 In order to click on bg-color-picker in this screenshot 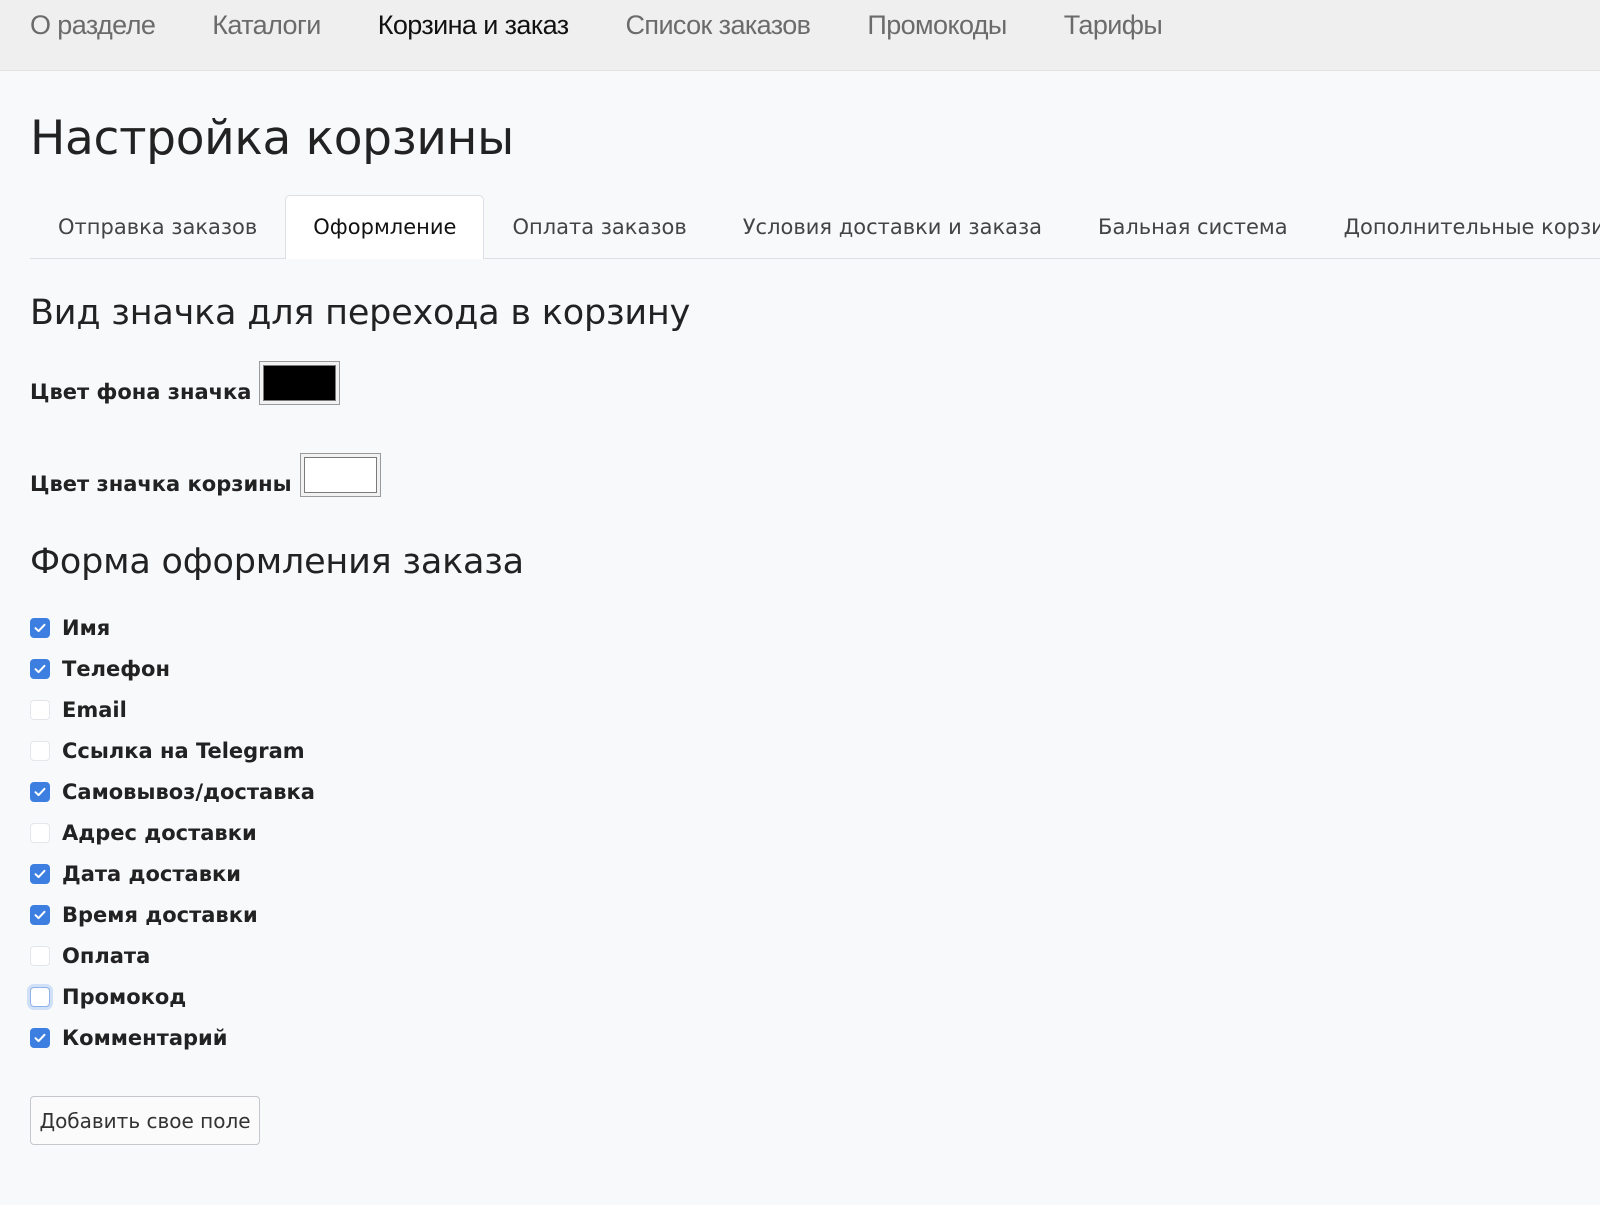, I will do `click(300, 383)`.